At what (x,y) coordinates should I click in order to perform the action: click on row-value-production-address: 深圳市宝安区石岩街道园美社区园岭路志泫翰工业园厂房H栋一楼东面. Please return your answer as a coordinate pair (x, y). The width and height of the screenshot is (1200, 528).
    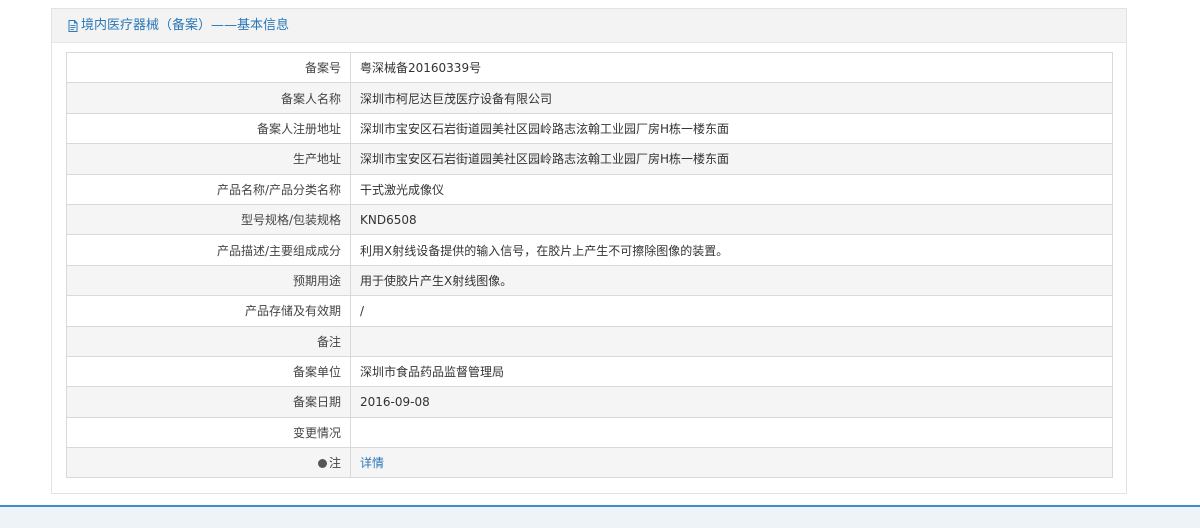
    Looking at the image, I should click on (731, 159).